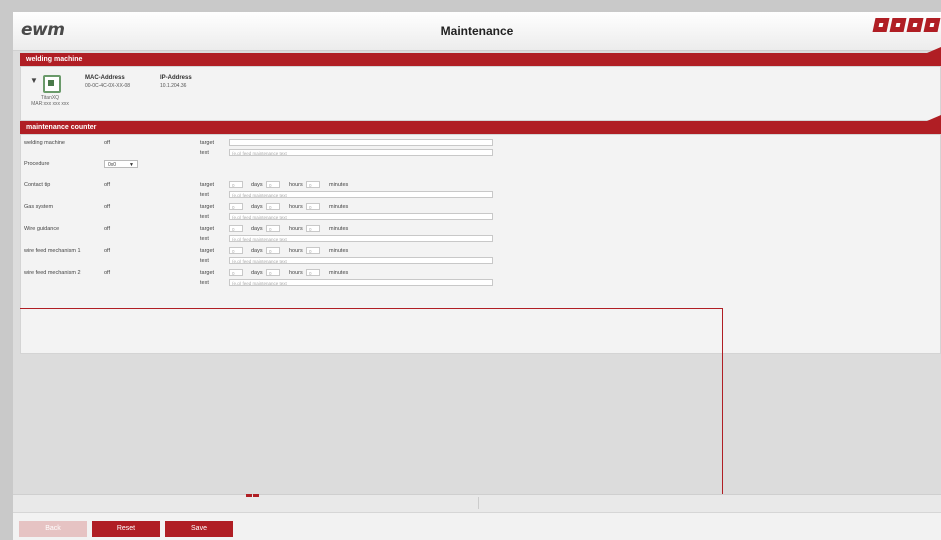  I want to click on row-name: welding machine, so click(44, 143).